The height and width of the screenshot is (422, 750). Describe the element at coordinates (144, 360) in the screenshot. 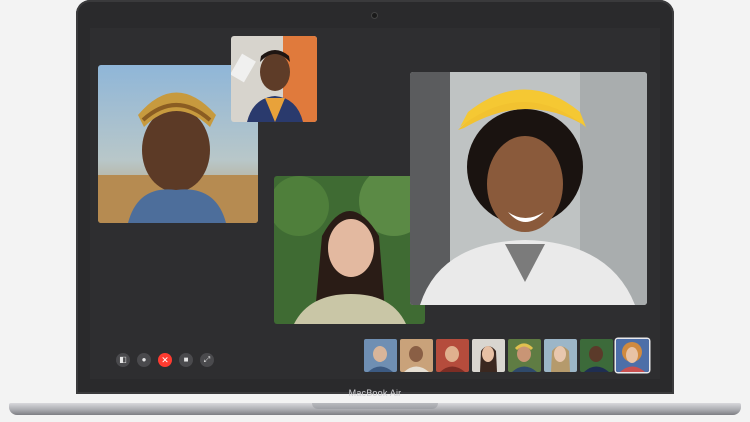

I see `mute-icon: ●` at that location.